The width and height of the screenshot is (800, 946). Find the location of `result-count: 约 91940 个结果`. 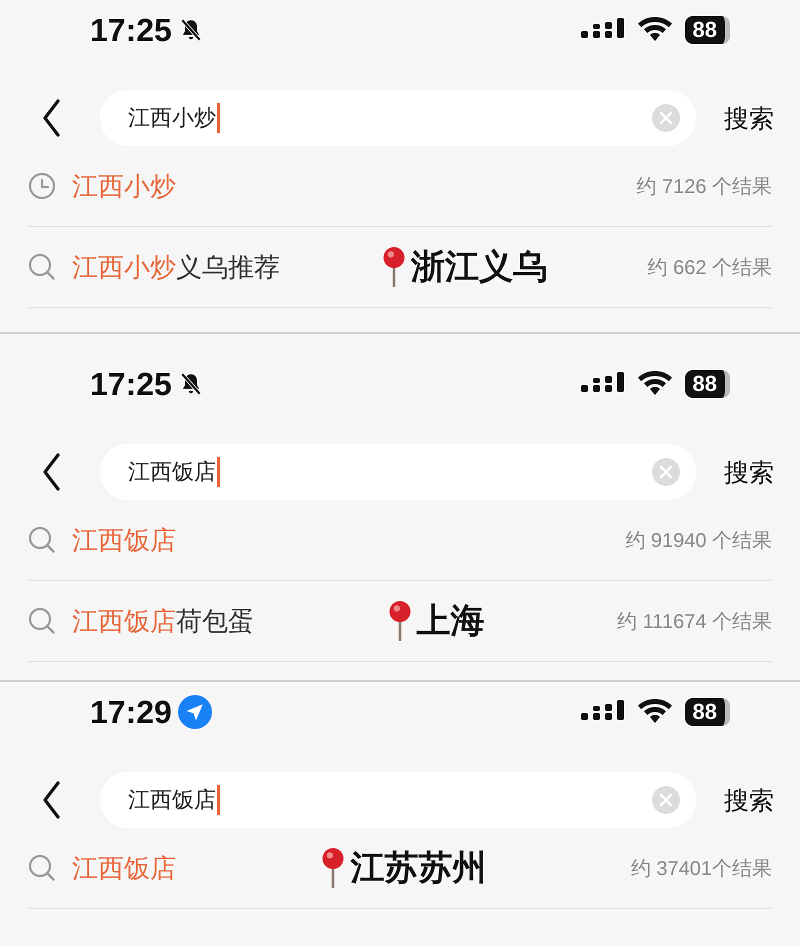

result-count: 约 91940 个结果 is located at coordinates (698, 541).